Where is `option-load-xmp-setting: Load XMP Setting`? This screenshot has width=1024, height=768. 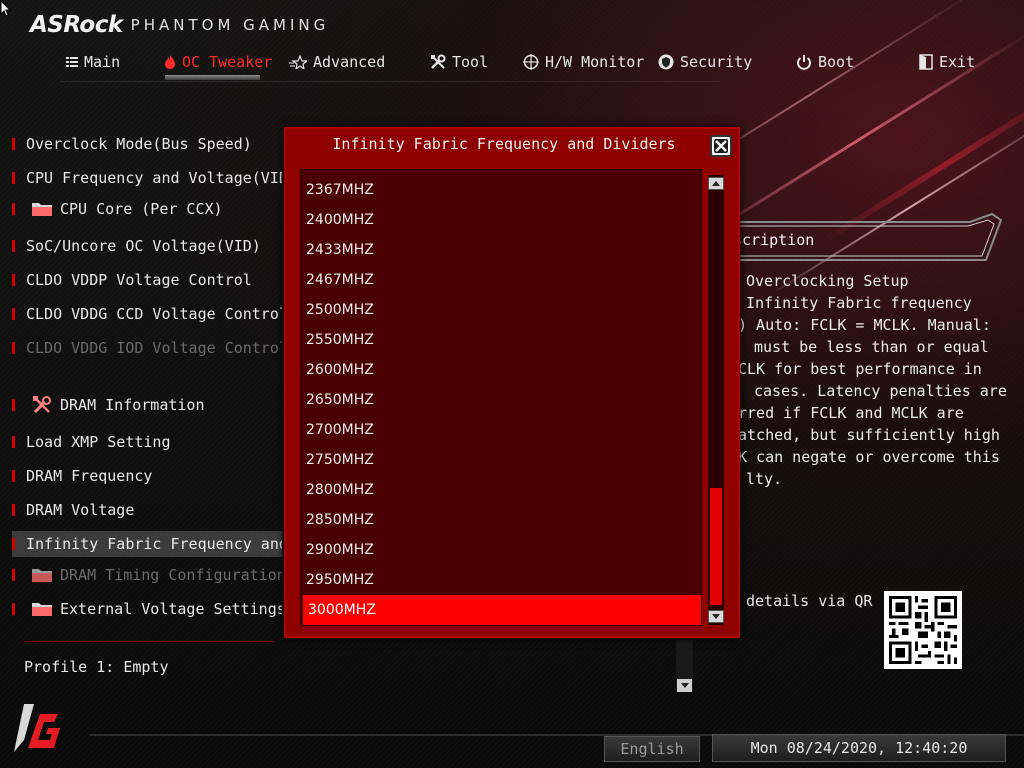
option-load-xmp-setting: Load XMP Setting is located at coordinates (147, 442).